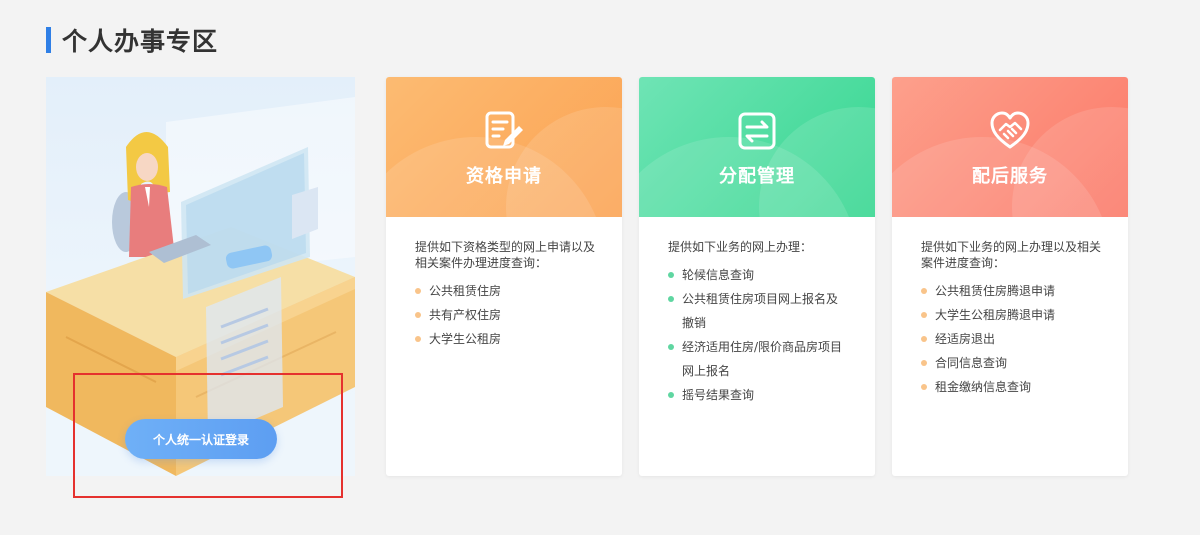  Describe the element at coordinates (504, 130) in the screenshot. I see `edit-document-icon` at that location.